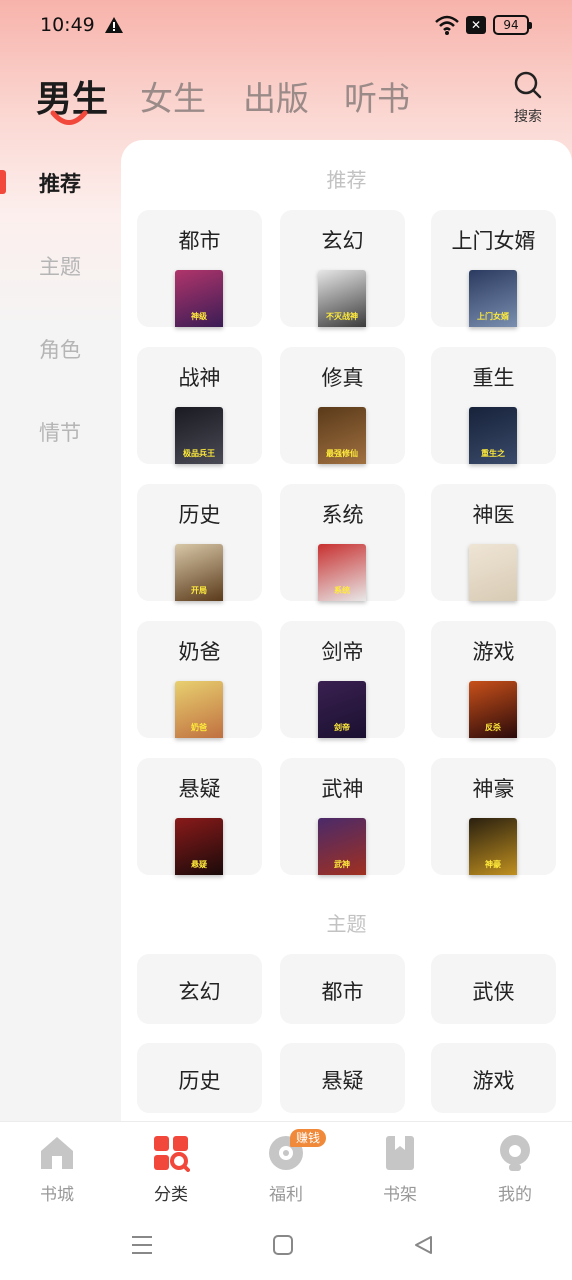 Image resolution: width=572 pixels, height=1280 pixels. What do you see at coordinates (199, 679) in the screenshot?
I see `category-card: 奶爸 奶爸` at bounding box center [199, 679].